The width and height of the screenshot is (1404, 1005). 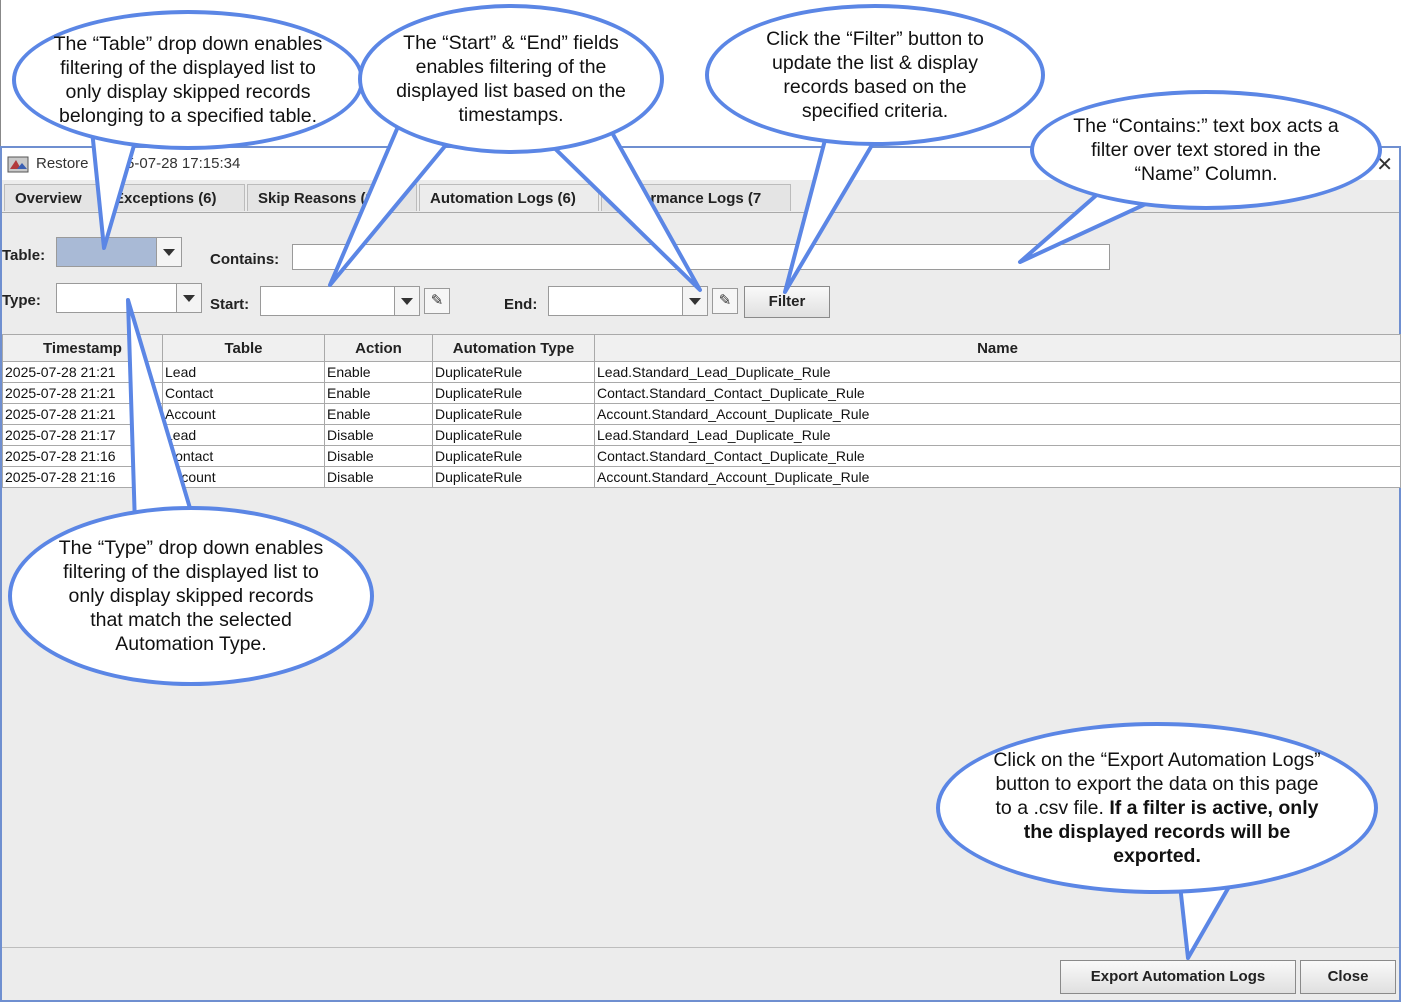 I want to click on tab-label: Skip Reasons (8, so click(x=316, y=198).